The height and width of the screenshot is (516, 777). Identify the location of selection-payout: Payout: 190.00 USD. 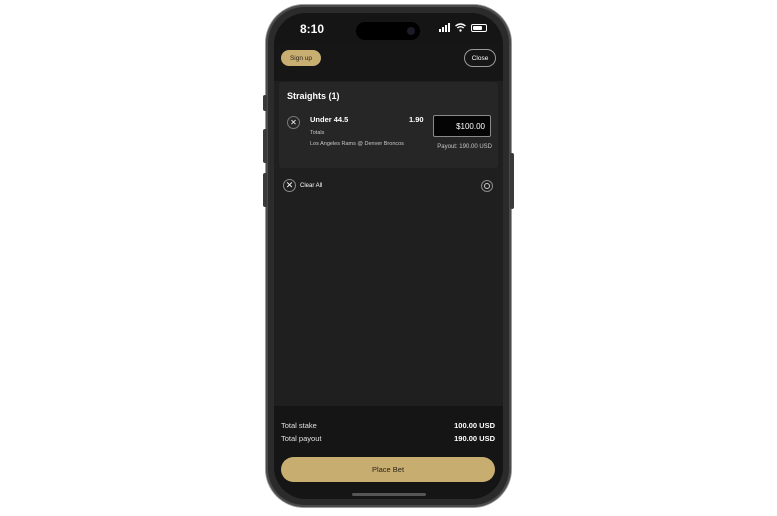
(464, 147).